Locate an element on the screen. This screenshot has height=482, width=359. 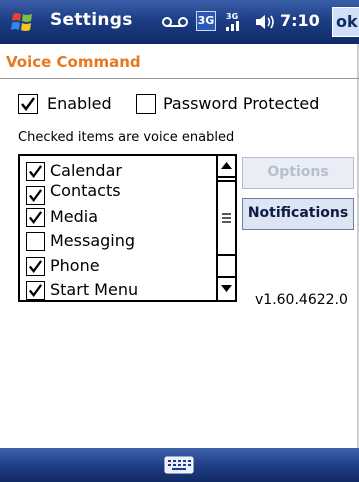
page-title: Voice Command is located at coordinates (73, 62).